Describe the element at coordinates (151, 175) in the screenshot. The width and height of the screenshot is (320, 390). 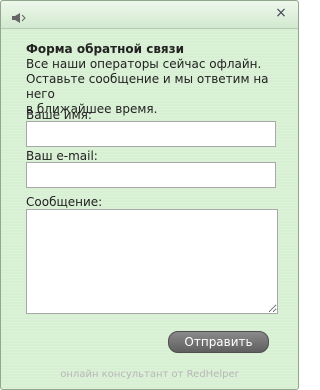
I see `email-input` at that location.